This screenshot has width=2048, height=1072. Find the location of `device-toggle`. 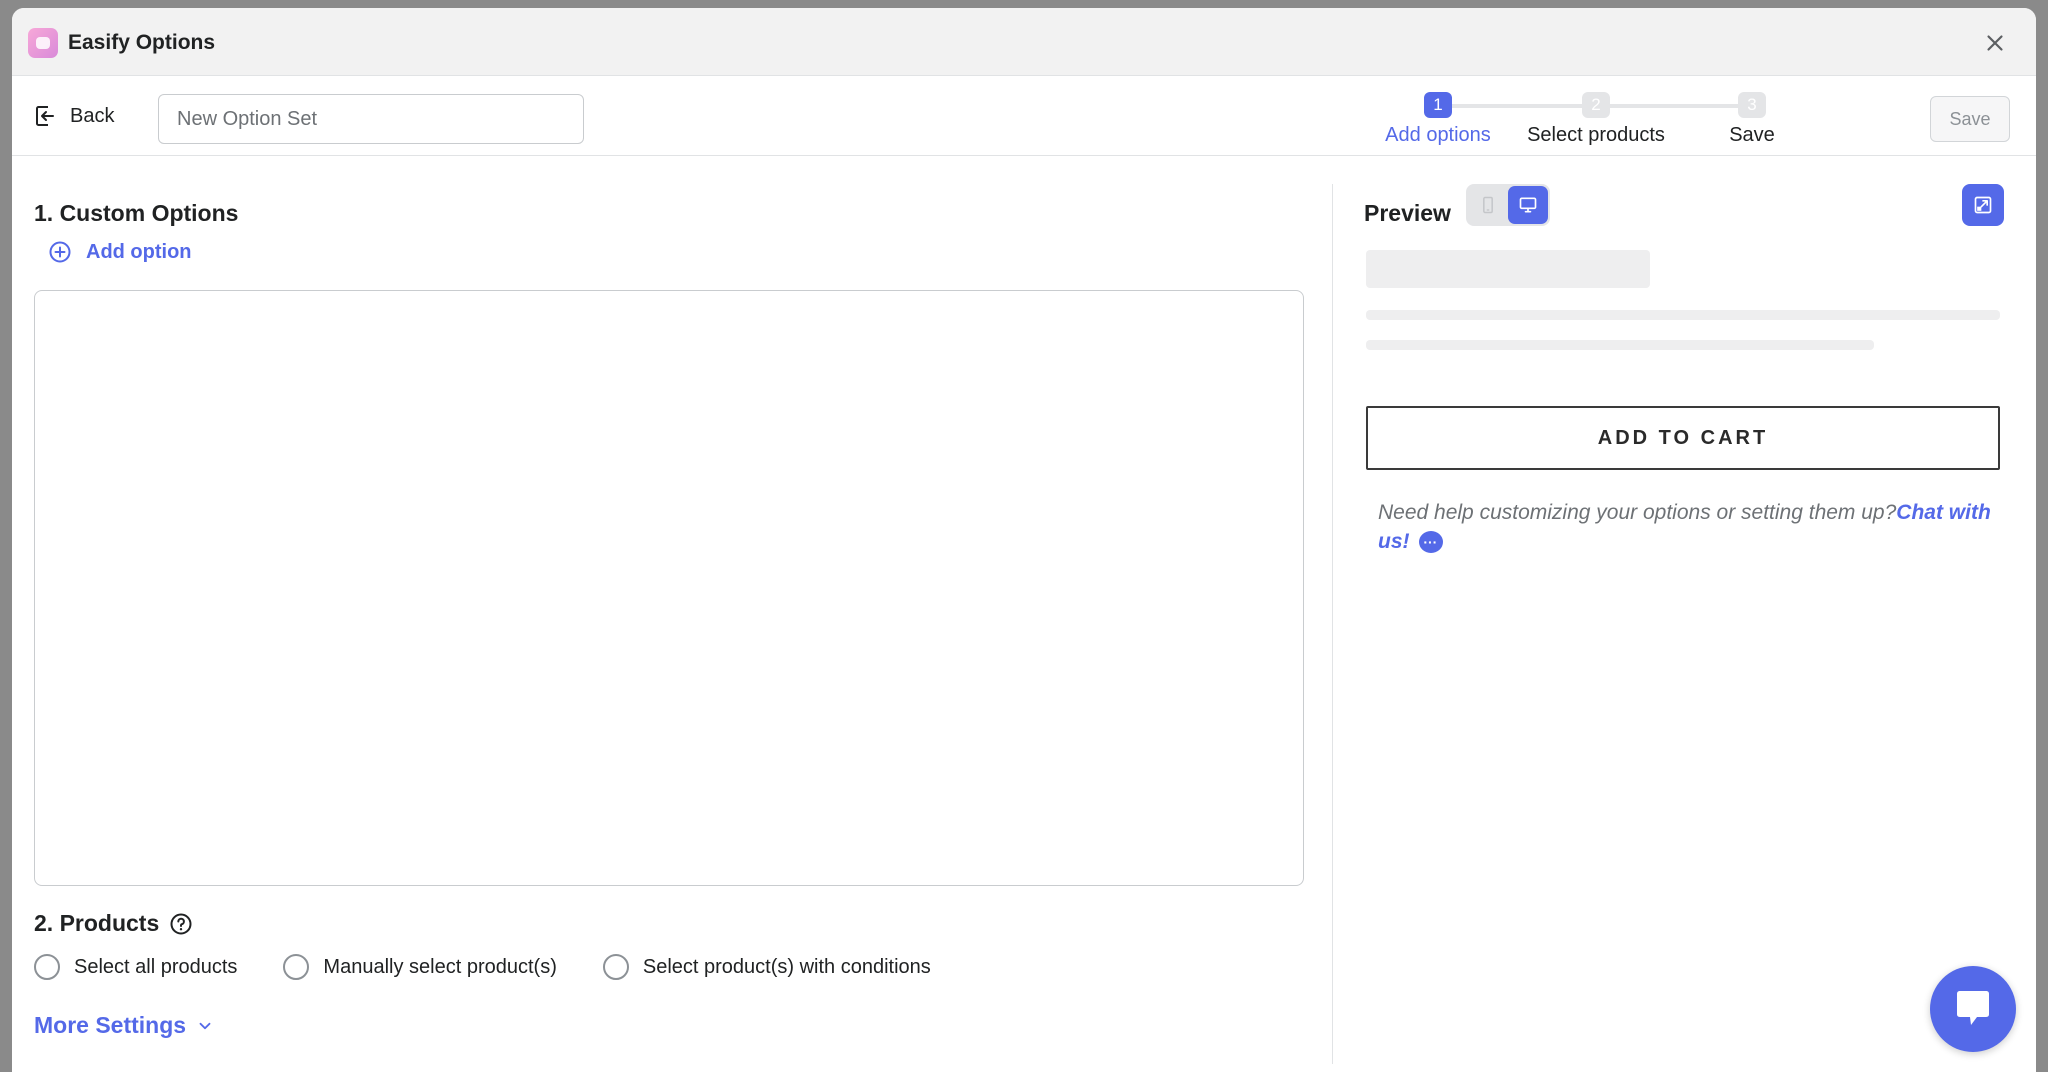

device-toggle is located at coordinates (1508, 205).